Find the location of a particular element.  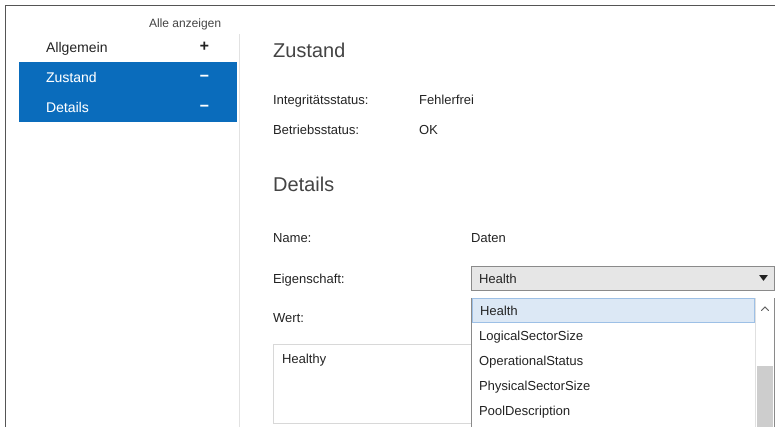

field-label: Eigenschaft: is located at coordinates (309, 278).